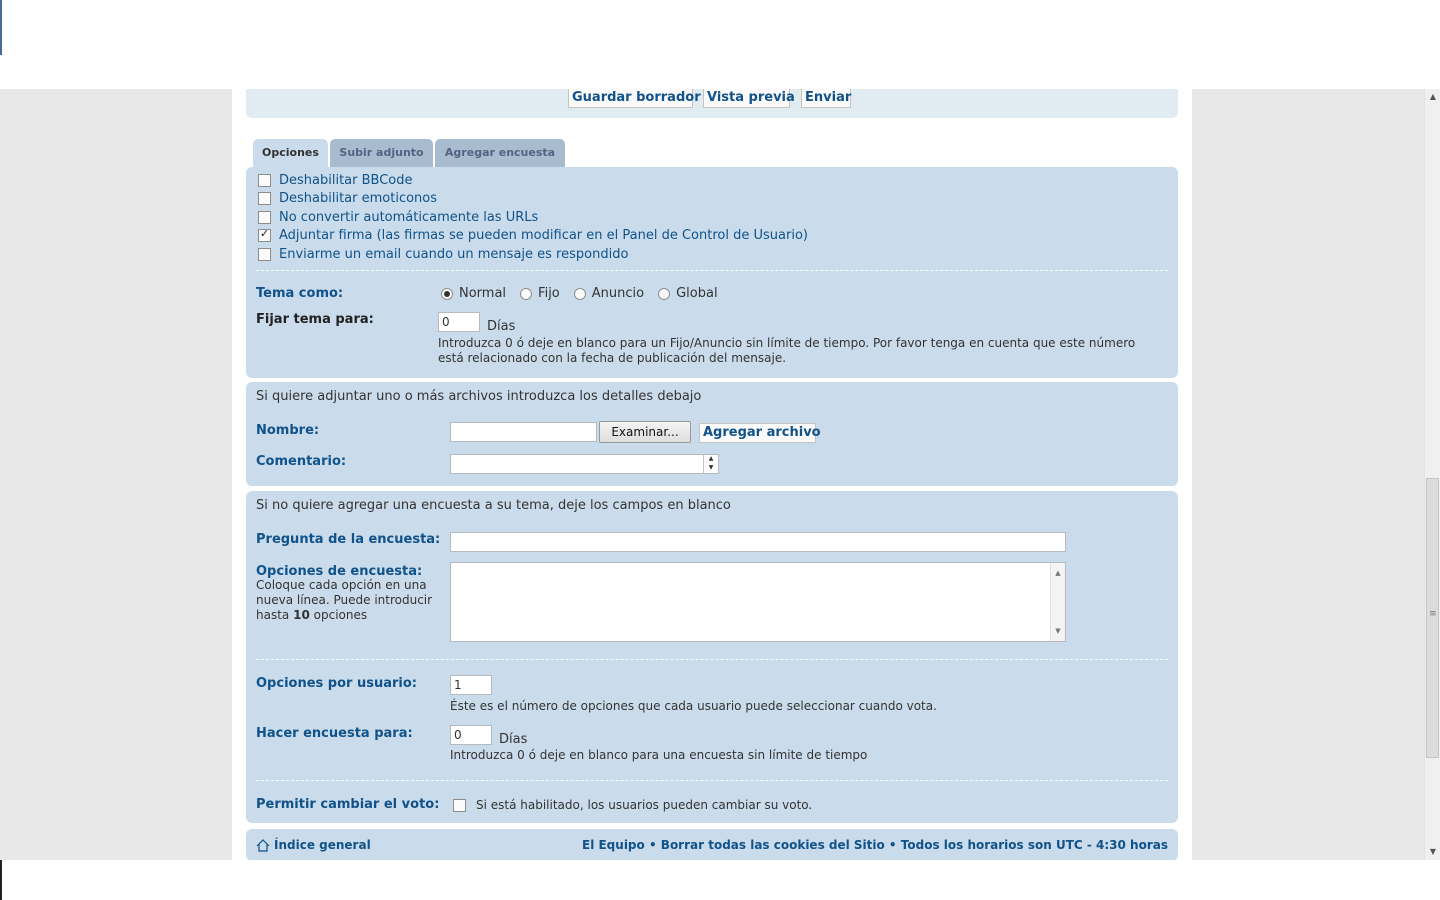  Describe the element at coordinates (344, 600) in the screenshot. I see `poll-options-help-2: nueva línea. Puede introducir` at that location.